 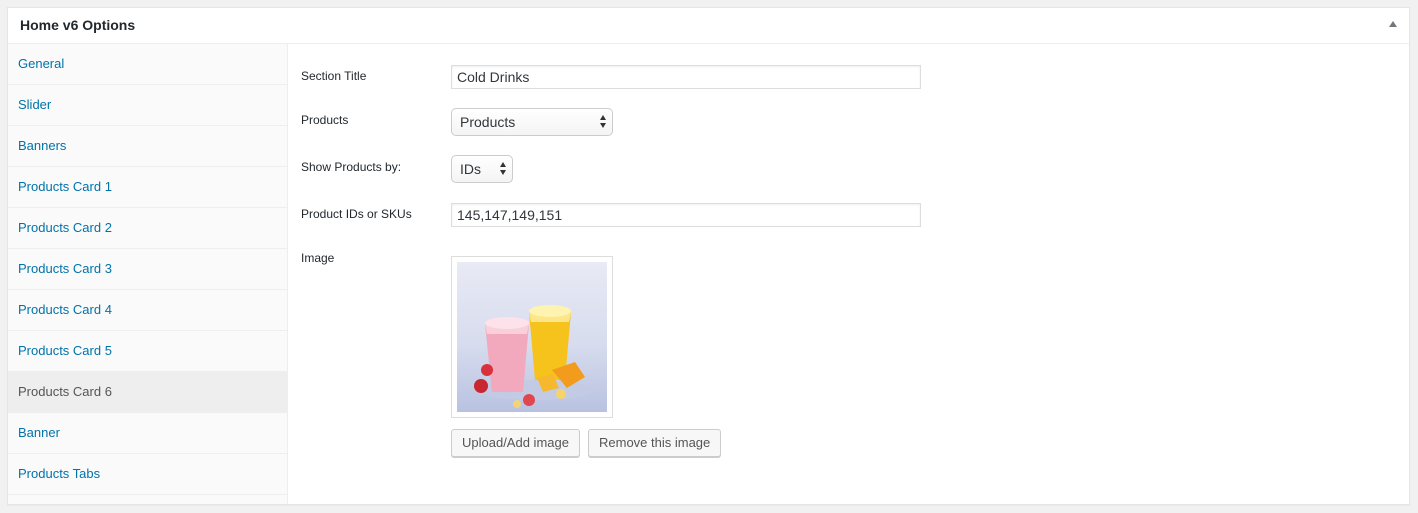 What do you see at coordinates (147, 392) in the screenshot?
I see `tab-products-card-6: Products Card 6` at bounding box center [147, 392].